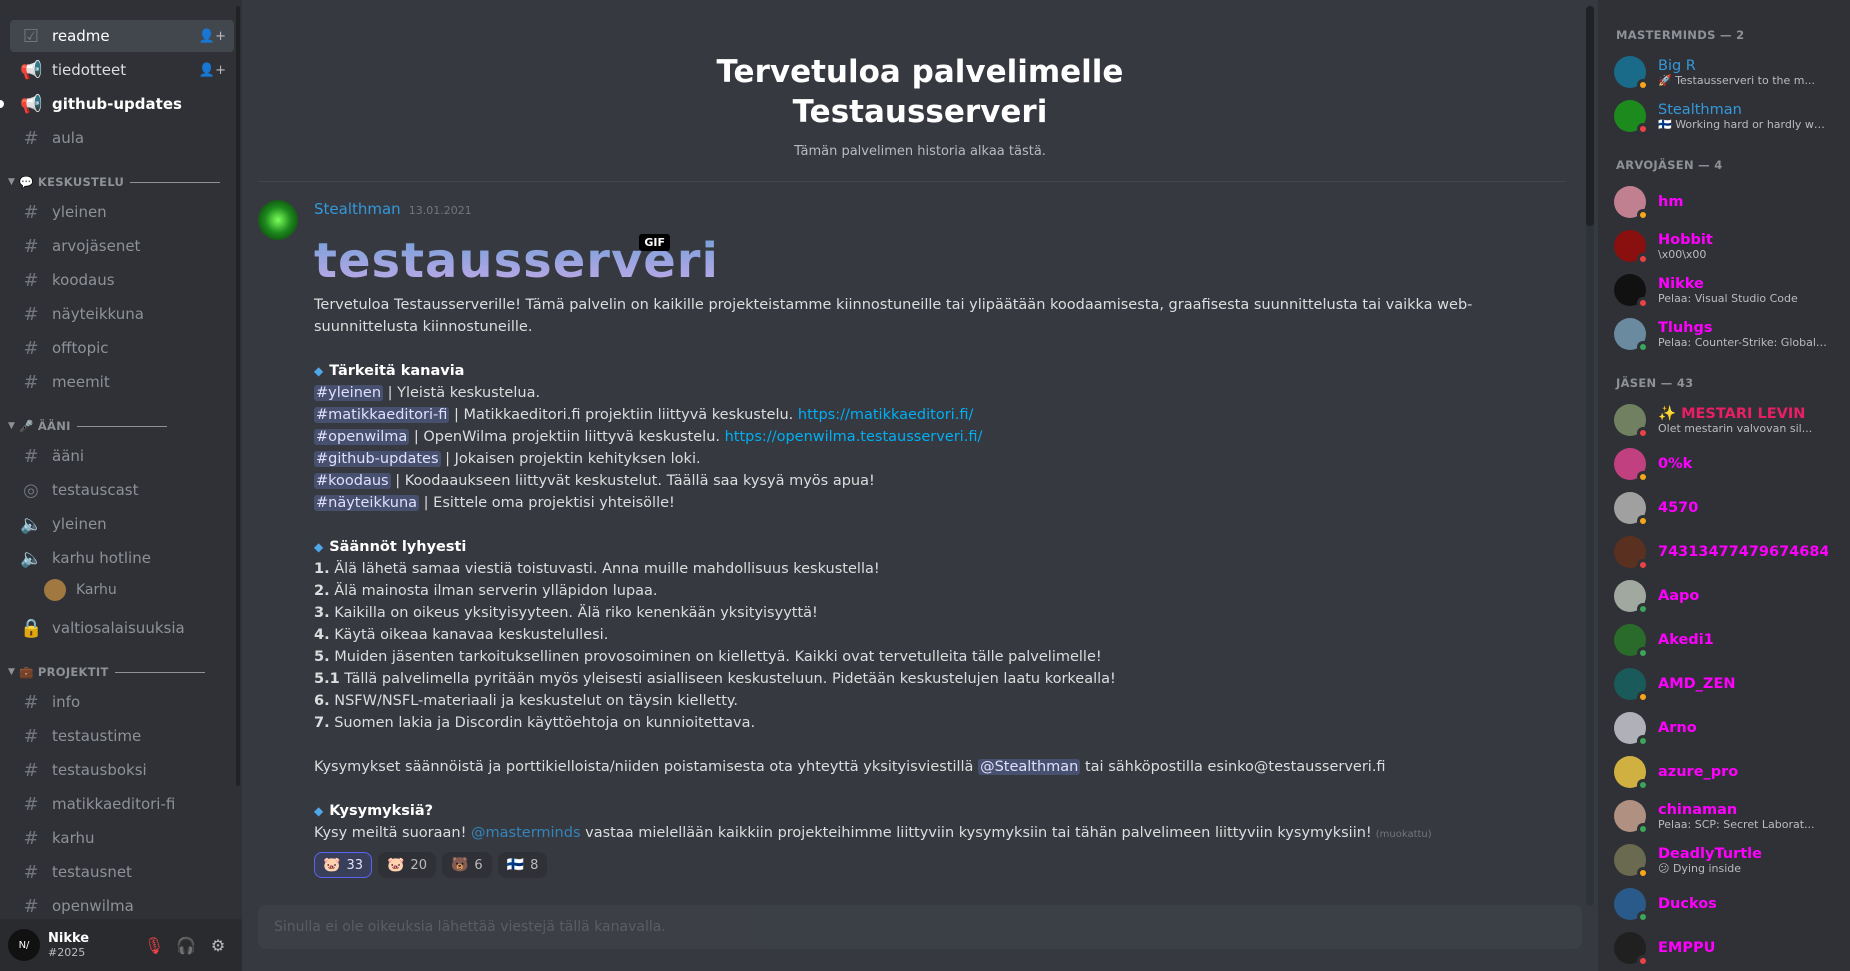 The width and height of the screenshot is (1850, 971). What do you see at coordinates (1728, 728) in the screenshot?
I see `member-item: Arno` at bounding box center [1728, 728].